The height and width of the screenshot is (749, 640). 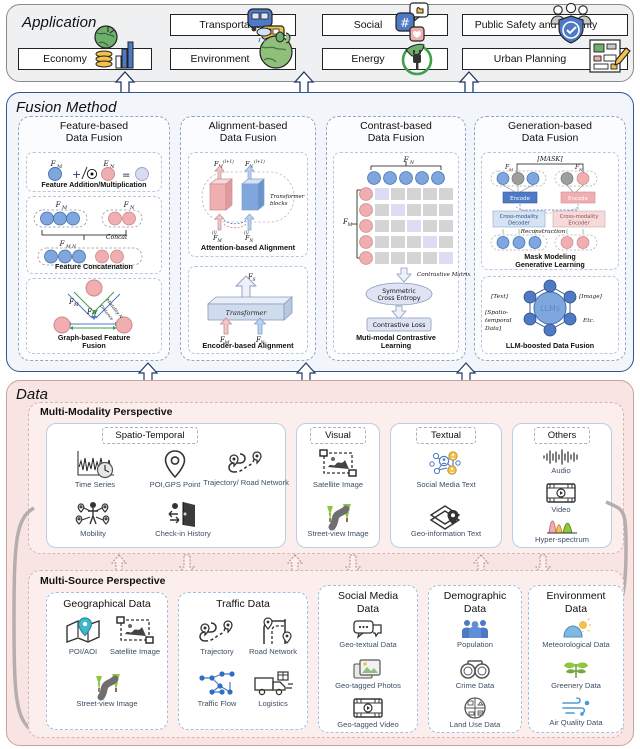 I want to click on item-mobility: Mobility, so click(x=93, y=519).